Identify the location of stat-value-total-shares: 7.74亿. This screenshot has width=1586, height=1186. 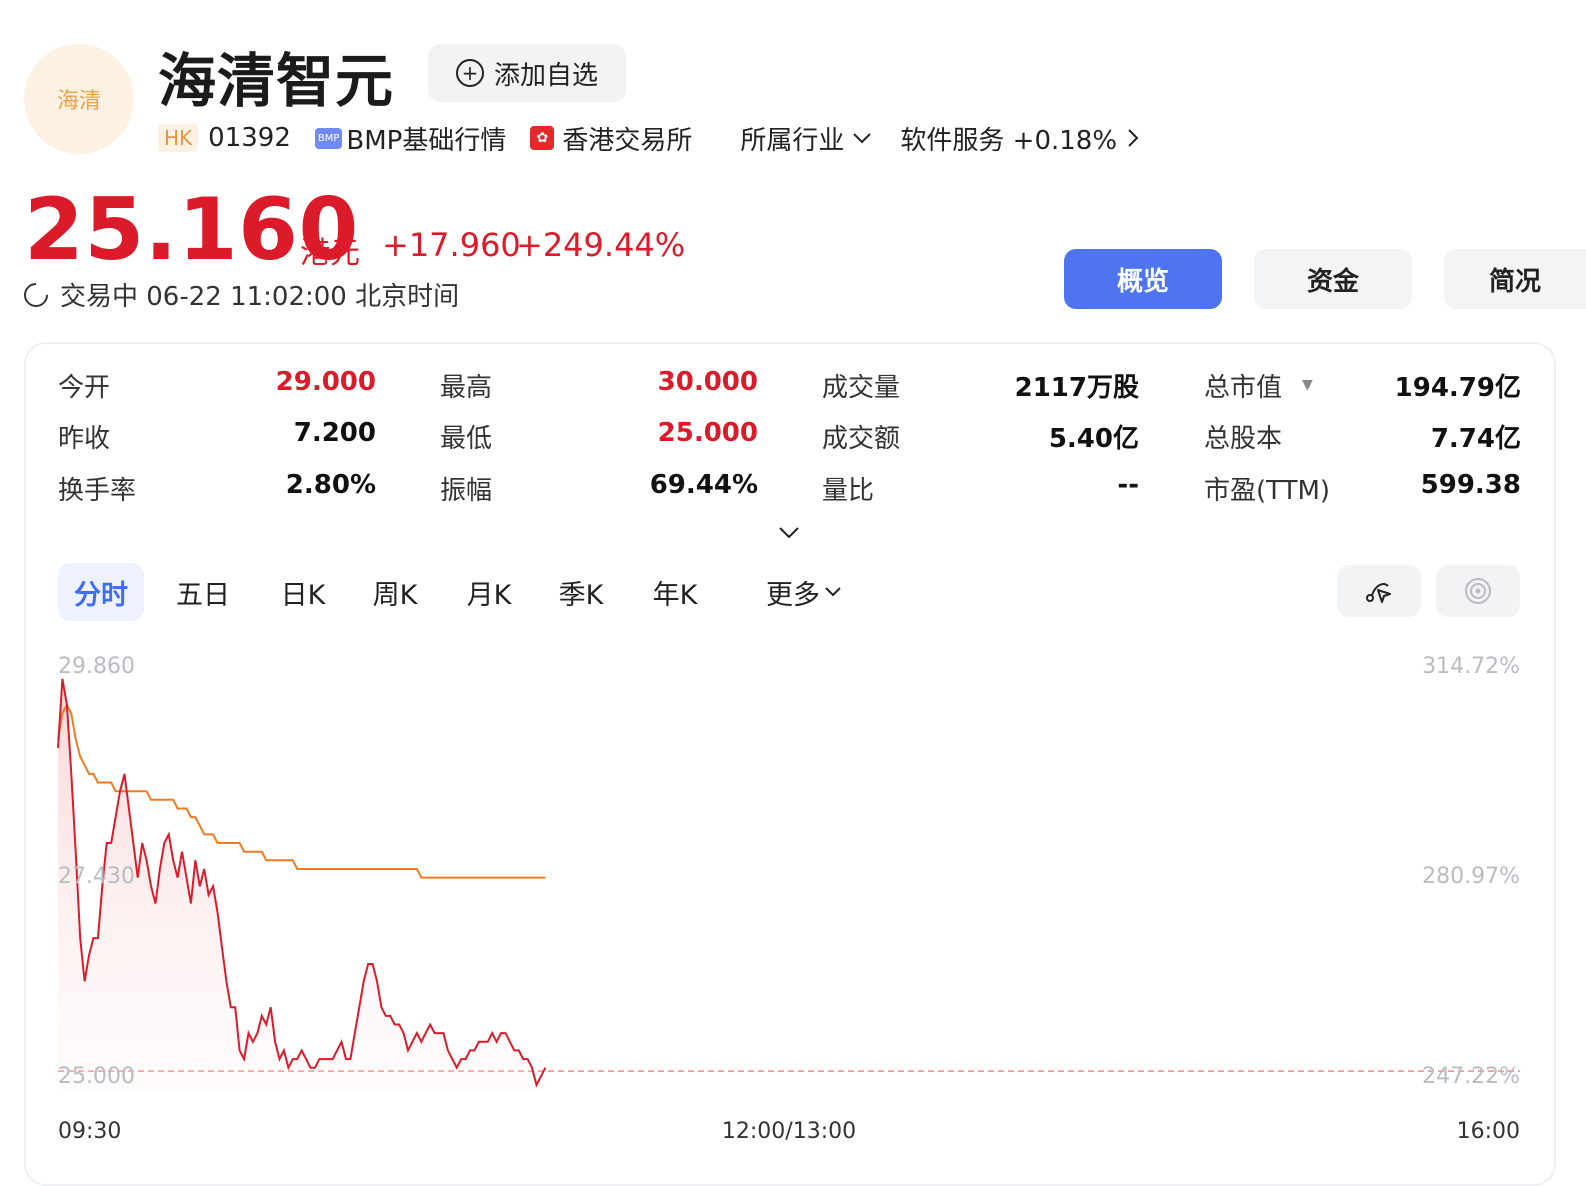
(1475, 439).